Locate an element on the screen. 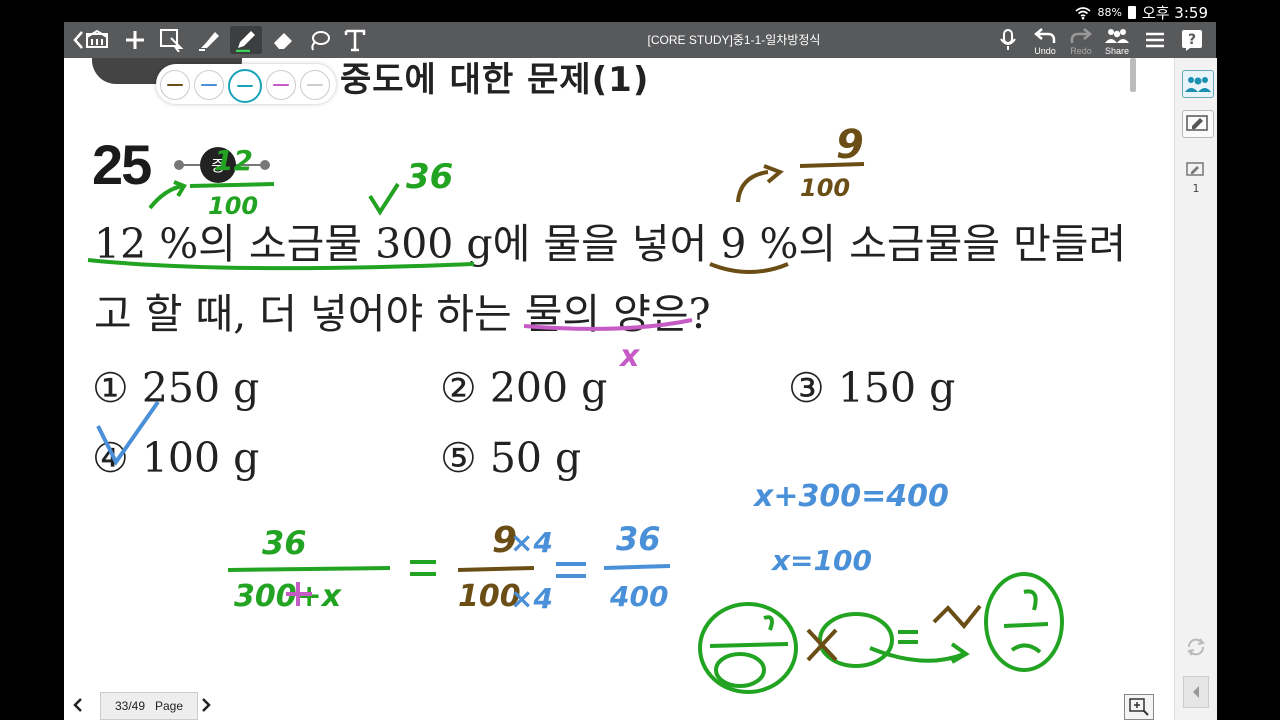 This screenshot has width=1280, height=720. lasso-tool-button is located at coordinates (319, 40).